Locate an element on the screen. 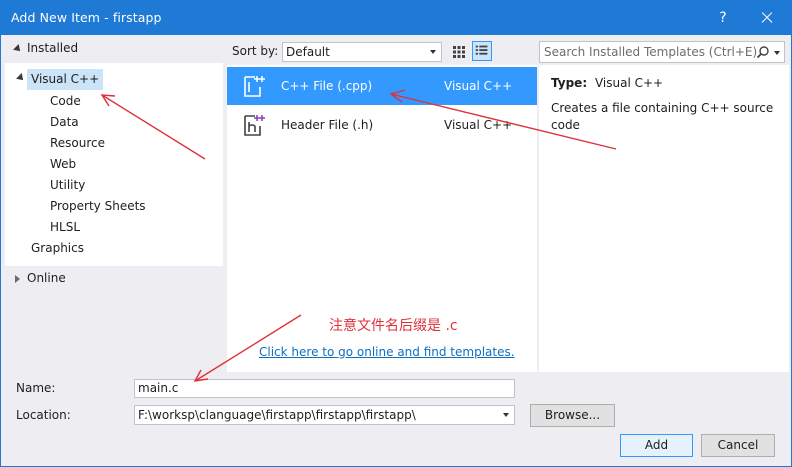 This screenshot has height=467, width=792. tree-item-data: Data is located at coordinates (64, 122).